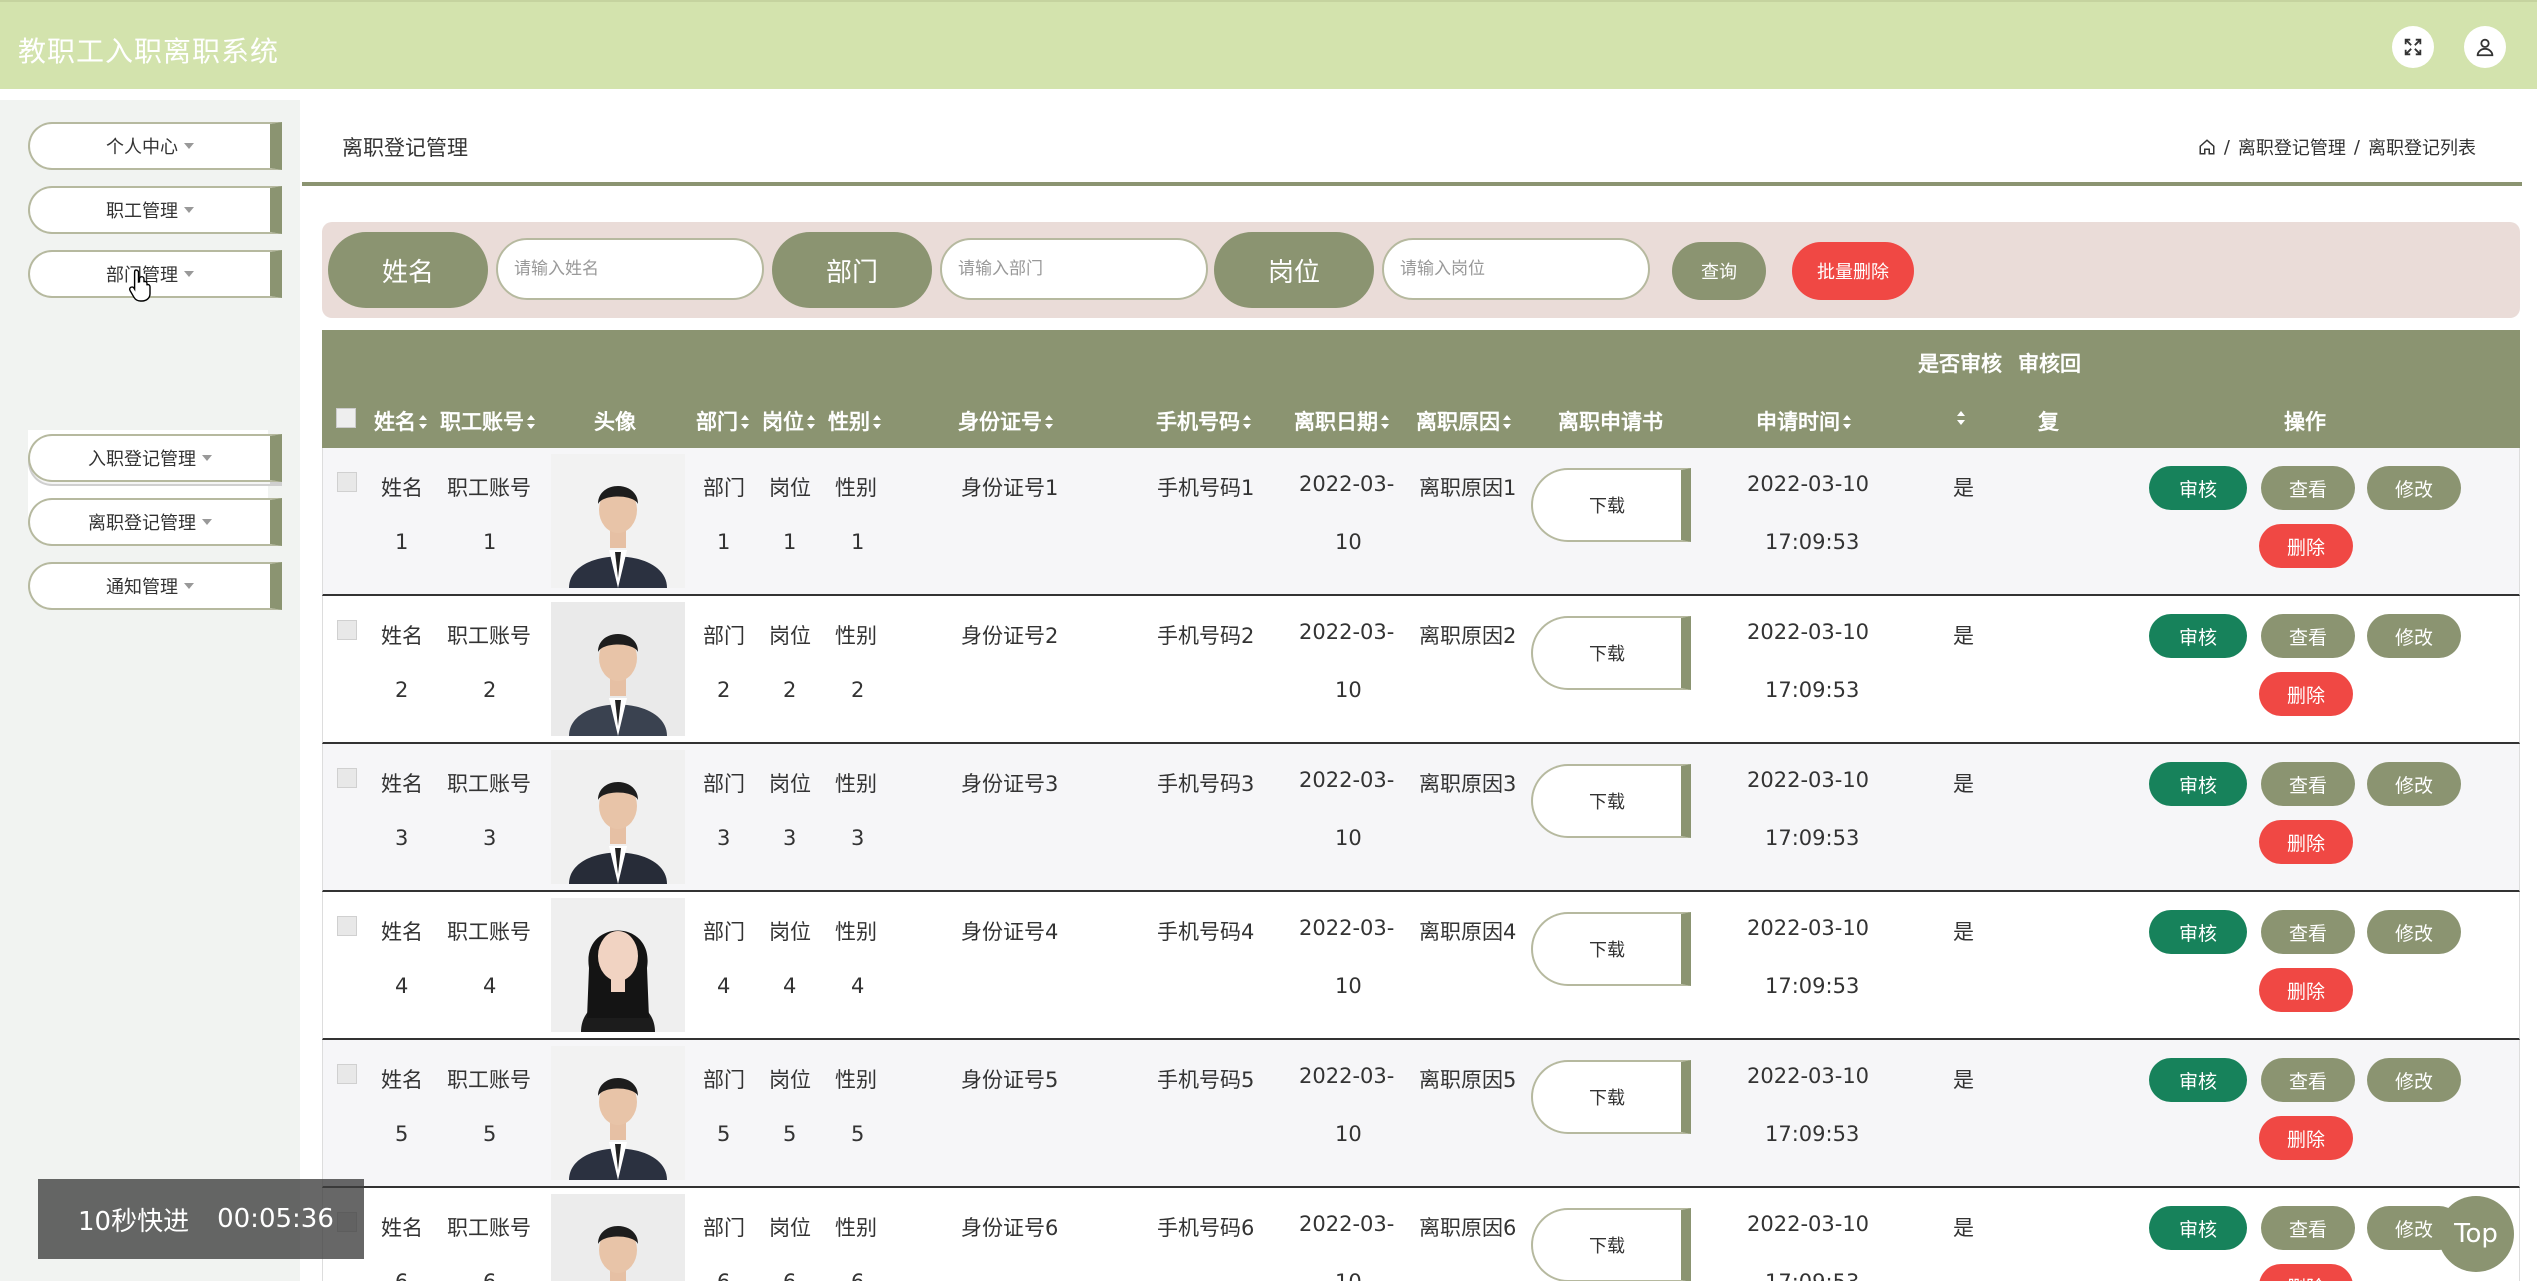 The width and height of the screenshot is (2537, 1281). What do you see at coordinates (790, 986) in the screenshot?
I see `cell-post-index: 4` at bounding box center [790, 986].